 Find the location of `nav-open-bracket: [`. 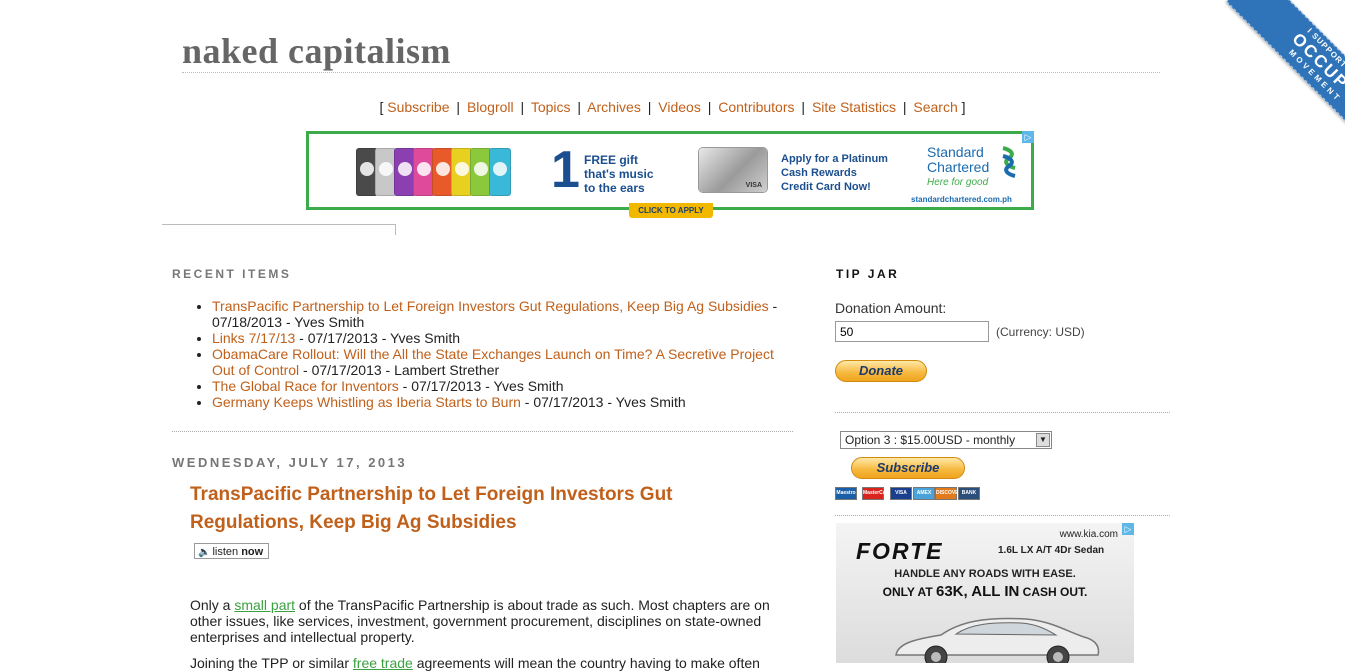

nav-open-bracket: [ is located at coordinates (381, 107).